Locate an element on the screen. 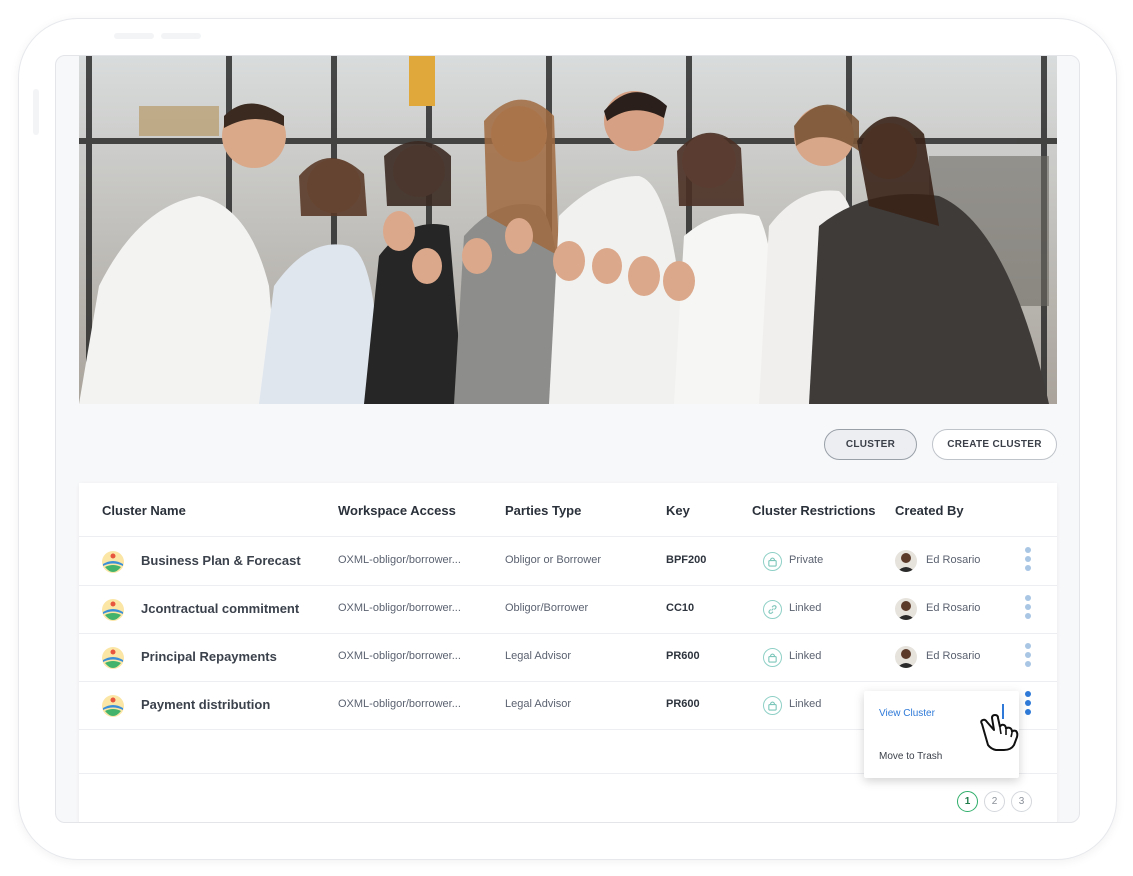 The height and width of the screenshot is (876, 1133). column-header-workspace-access: Workspace Access is located at coordinates (397, 510).